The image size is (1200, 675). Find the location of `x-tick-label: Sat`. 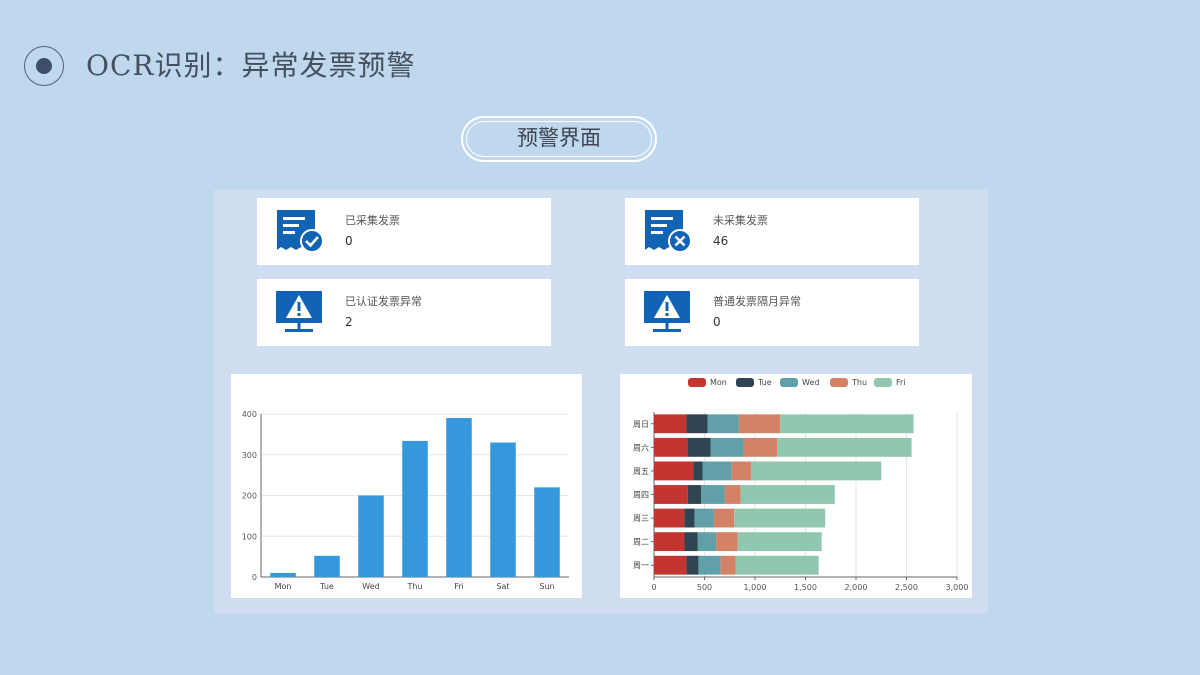

x-tick-label: Sat is located at coordinates (502, 586).